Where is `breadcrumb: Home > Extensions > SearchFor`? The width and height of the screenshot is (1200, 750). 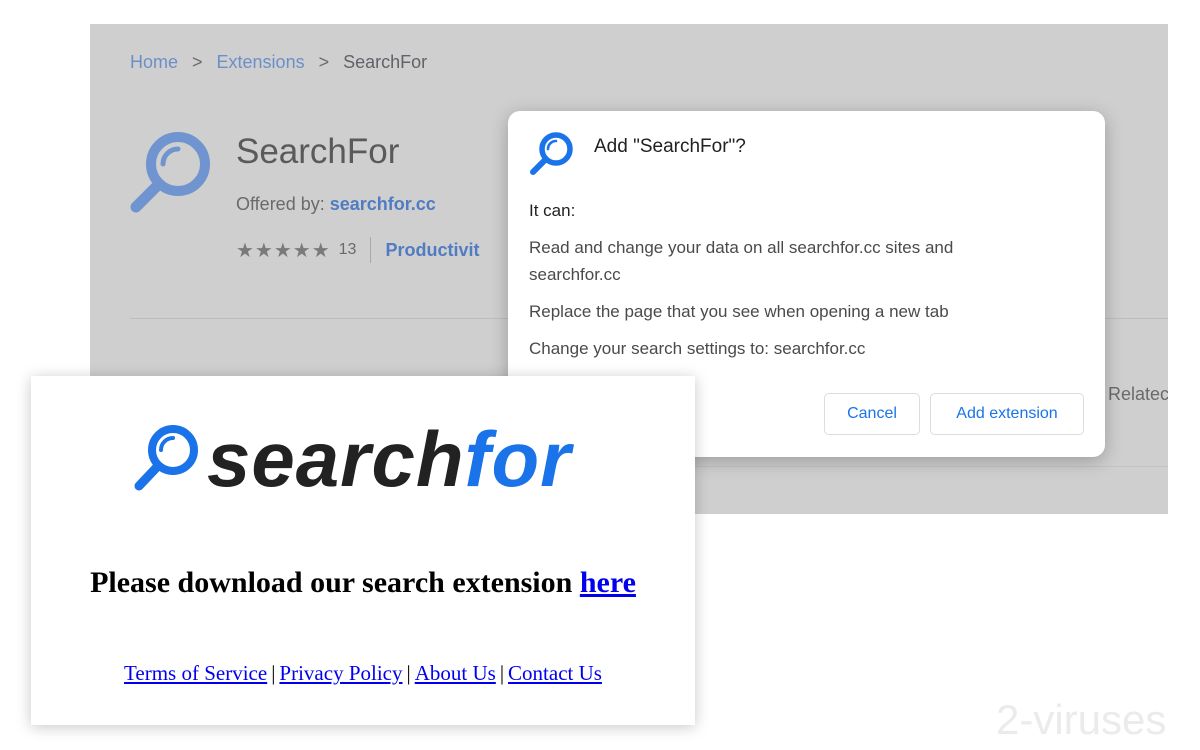
breadcrumb: Home > Extensions > SearchFor is located at coordinates (278, 62).